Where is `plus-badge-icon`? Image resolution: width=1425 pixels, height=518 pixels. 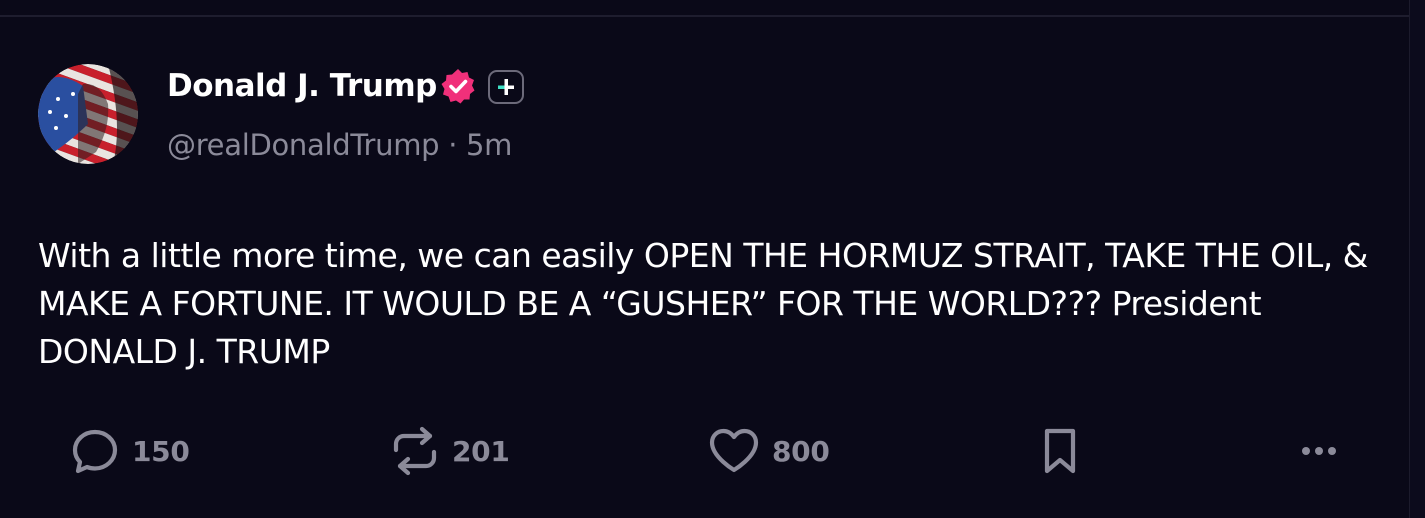 plus-badge-icon is located at coordinates (506, 87).